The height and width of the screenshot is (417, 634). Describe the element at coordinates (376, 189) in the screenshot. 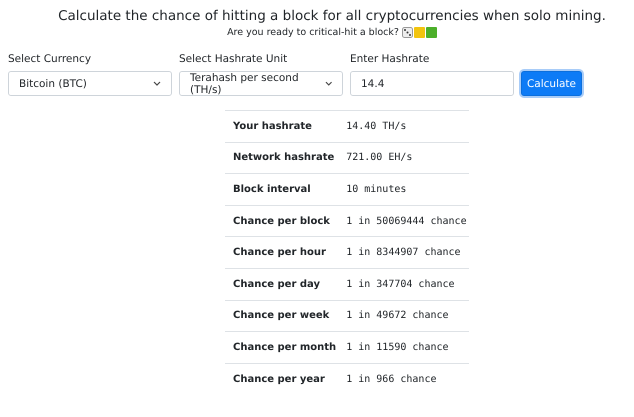

I see `row-value: 10 minutes` at that location.